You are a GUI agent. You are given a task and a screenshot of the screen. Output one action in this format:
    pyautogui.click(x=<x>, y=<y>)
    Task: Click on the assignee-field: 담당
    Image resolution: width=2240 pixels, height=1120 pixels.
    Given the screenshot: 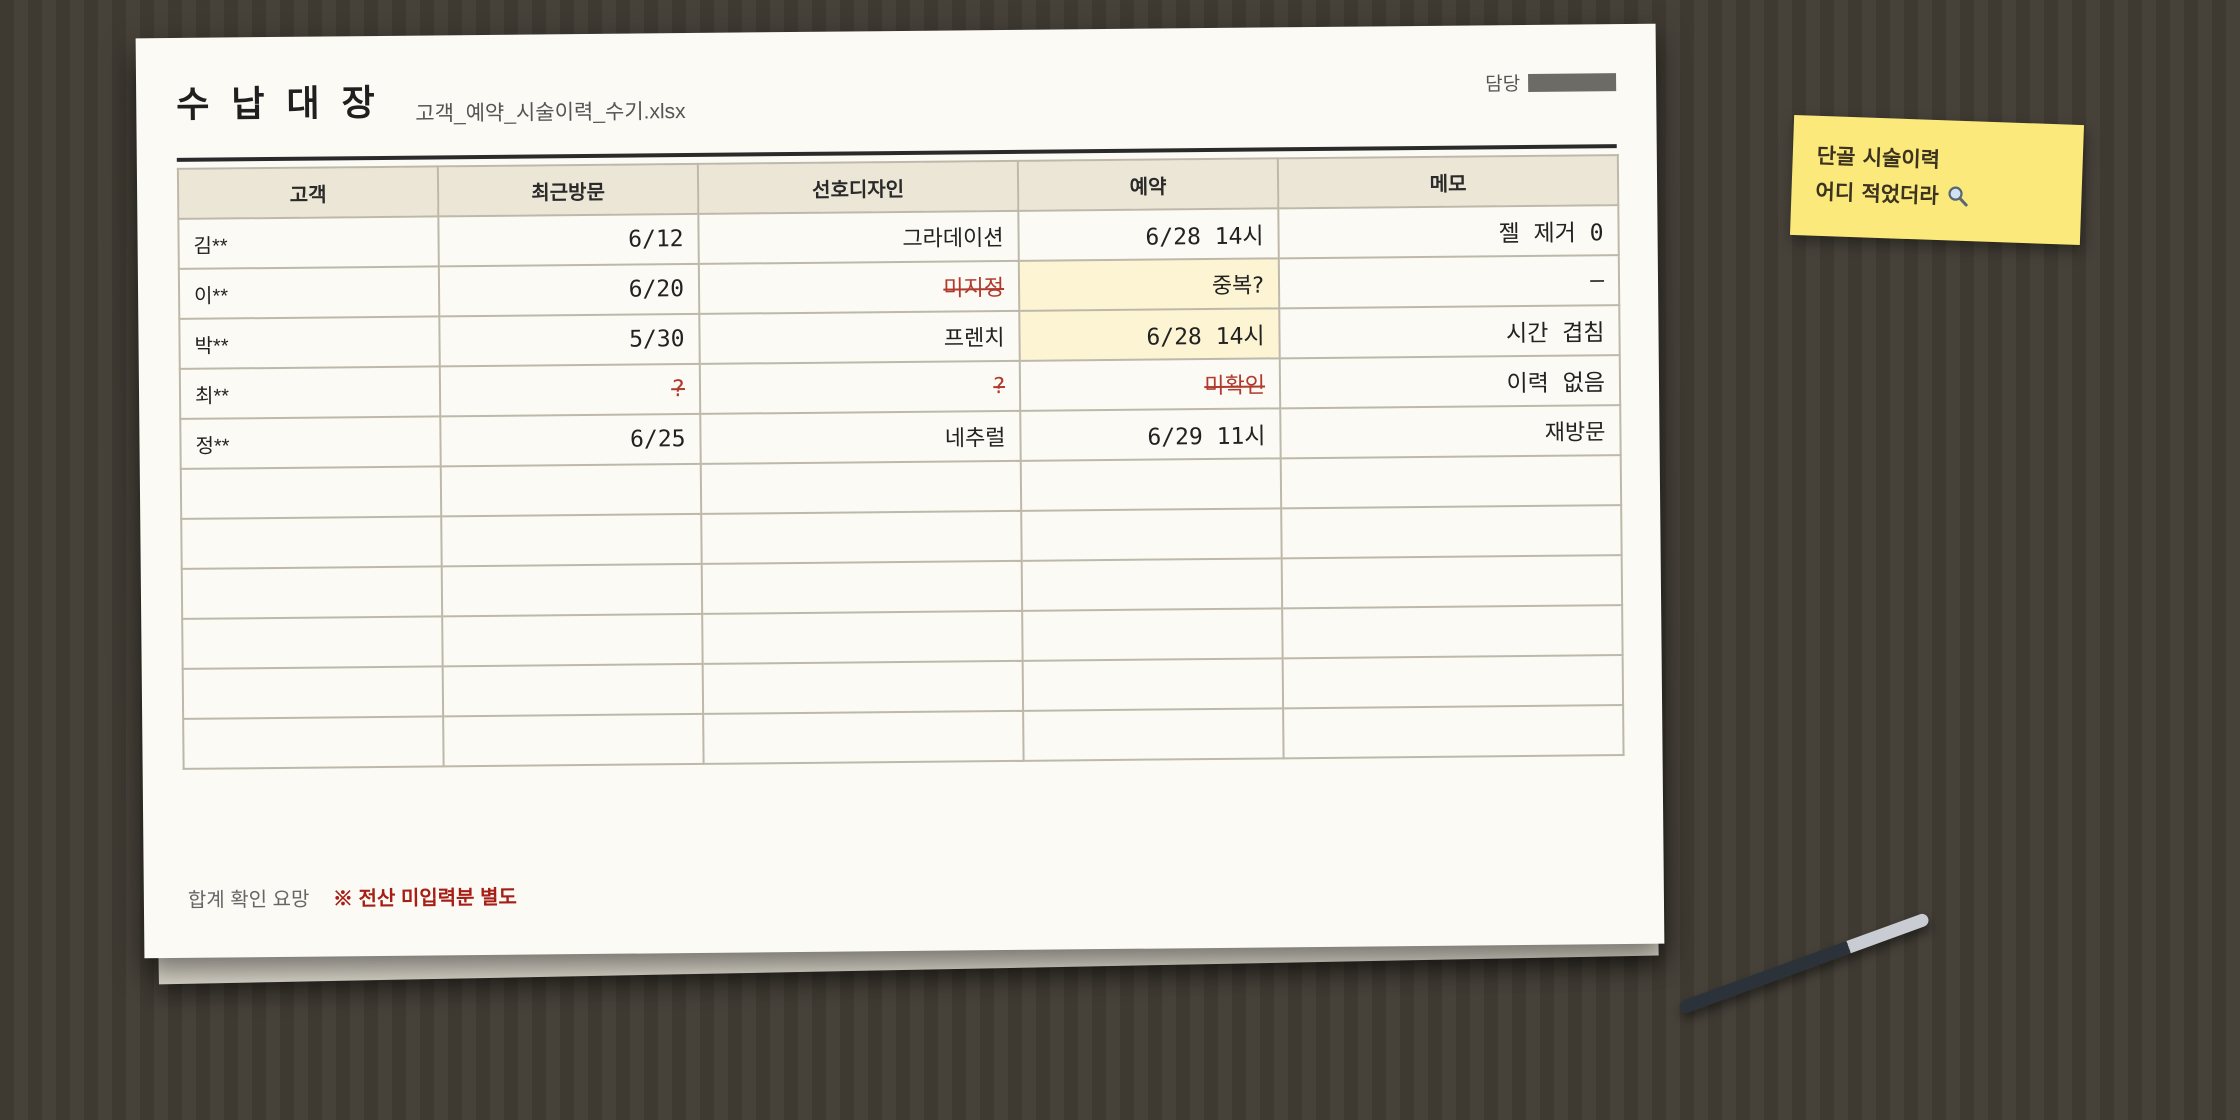 What is the action you would take?
    pyautogui.click(x=1551, y=82)
    